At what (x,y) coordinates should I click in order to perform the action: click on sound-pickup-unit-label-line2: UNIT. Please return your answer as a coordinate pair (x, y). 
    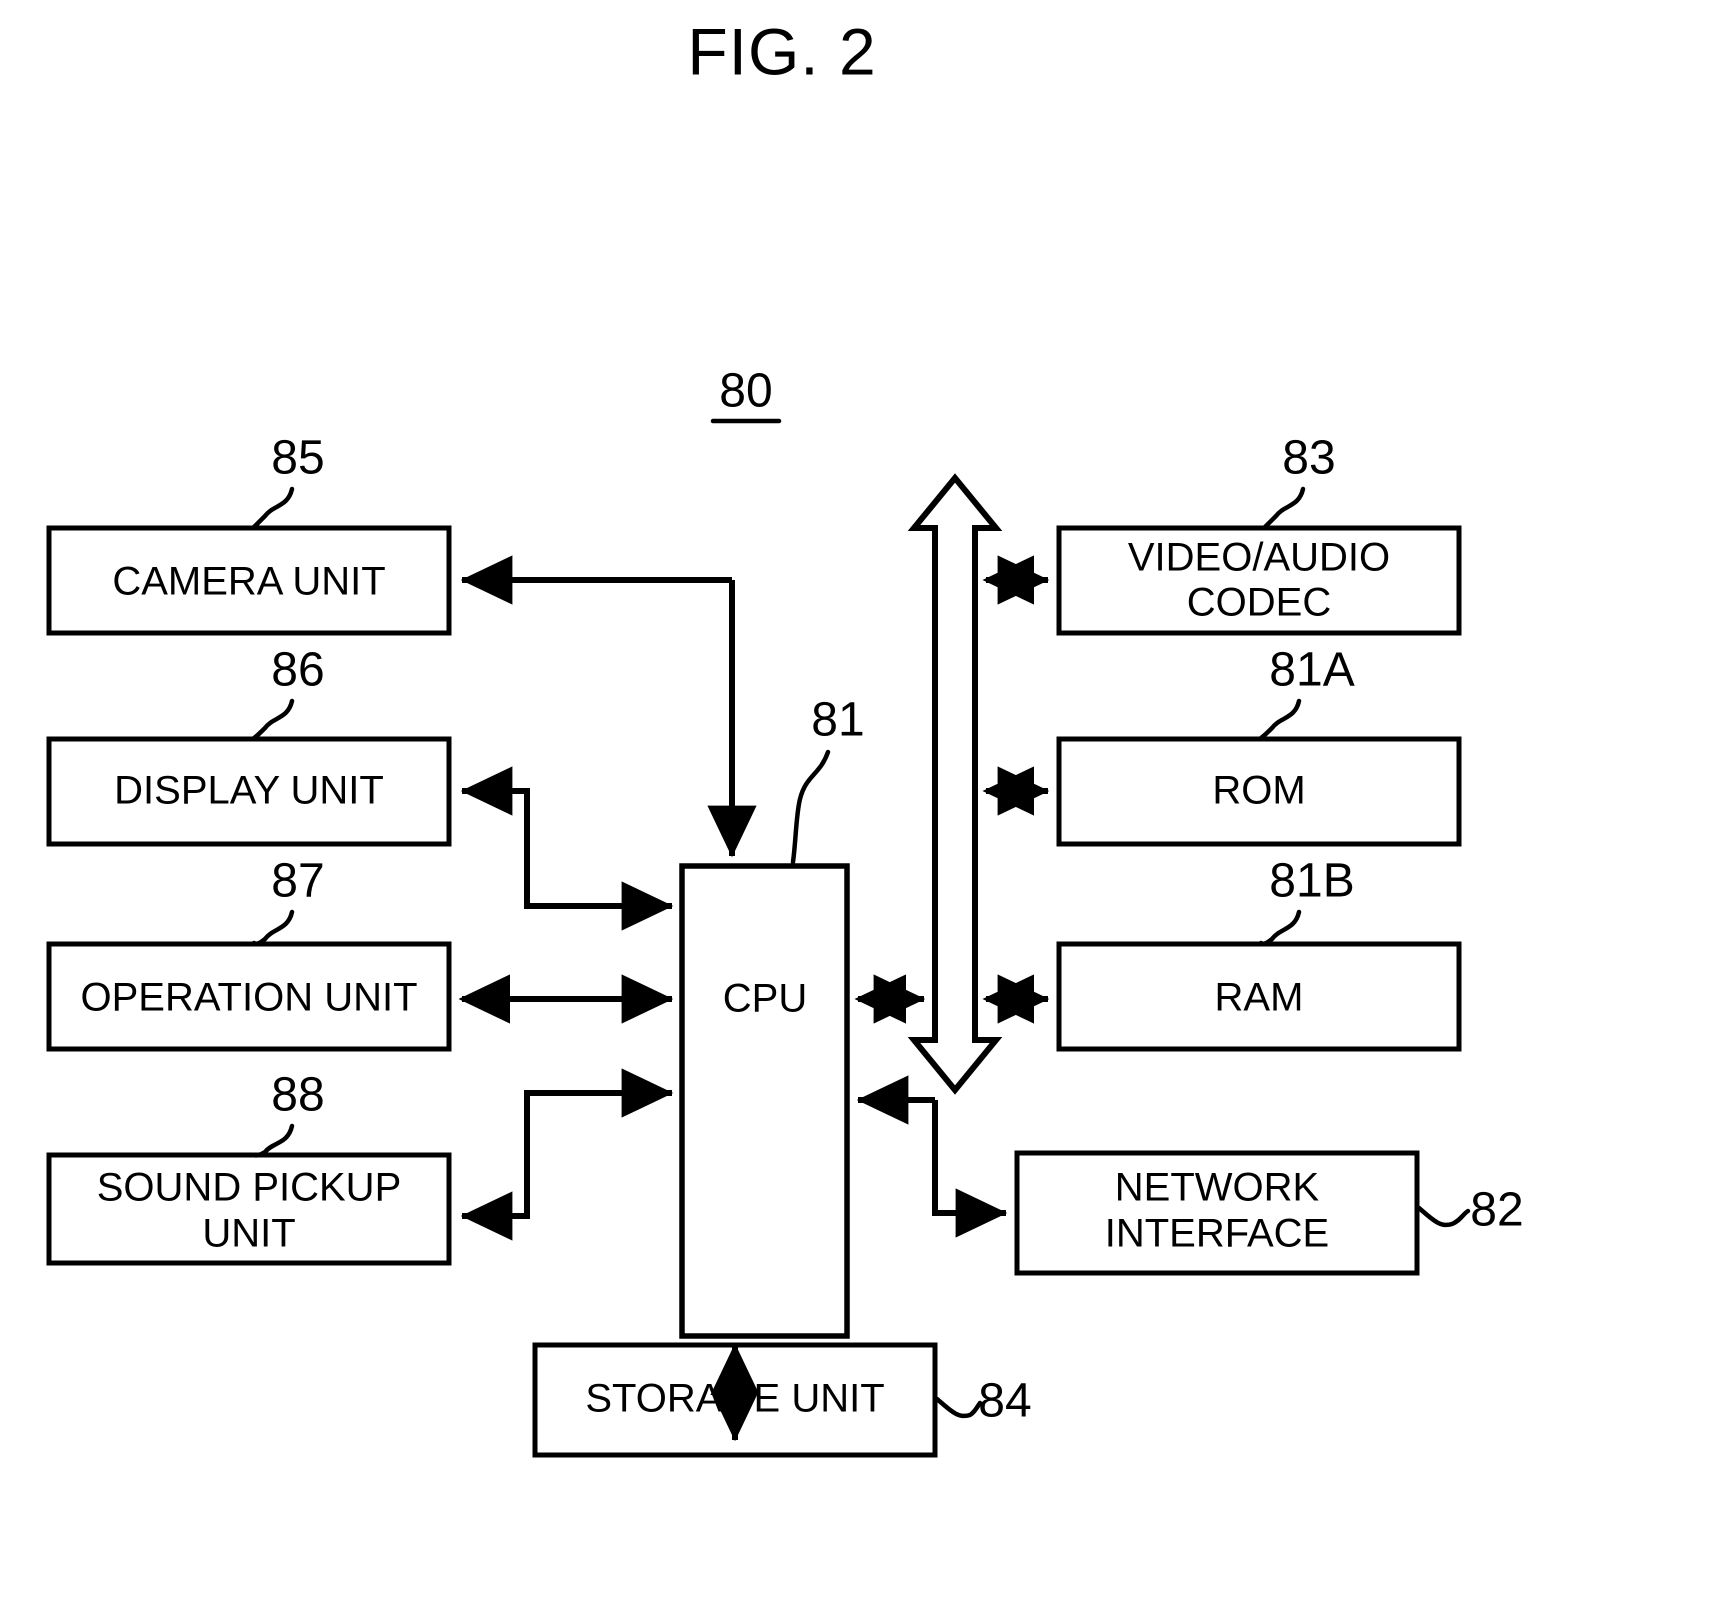
    Looking at the image, I should click on (248, 1234).